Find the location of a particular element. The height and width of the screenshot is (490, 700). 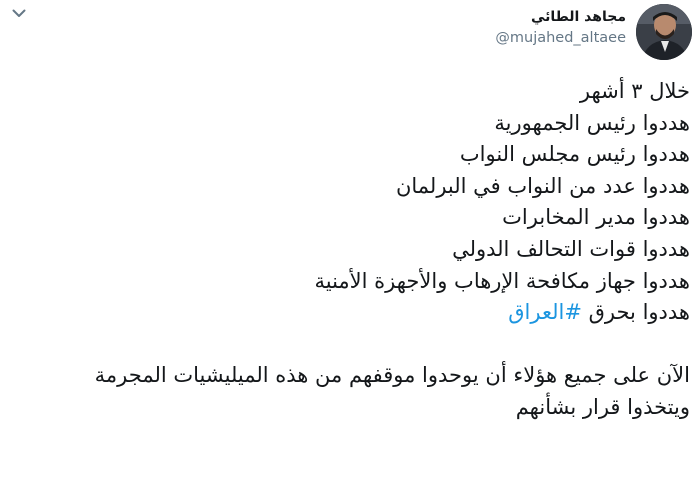

tweet-line: هددوا رئيس الجمهورية is located at coordinates (592, 122).